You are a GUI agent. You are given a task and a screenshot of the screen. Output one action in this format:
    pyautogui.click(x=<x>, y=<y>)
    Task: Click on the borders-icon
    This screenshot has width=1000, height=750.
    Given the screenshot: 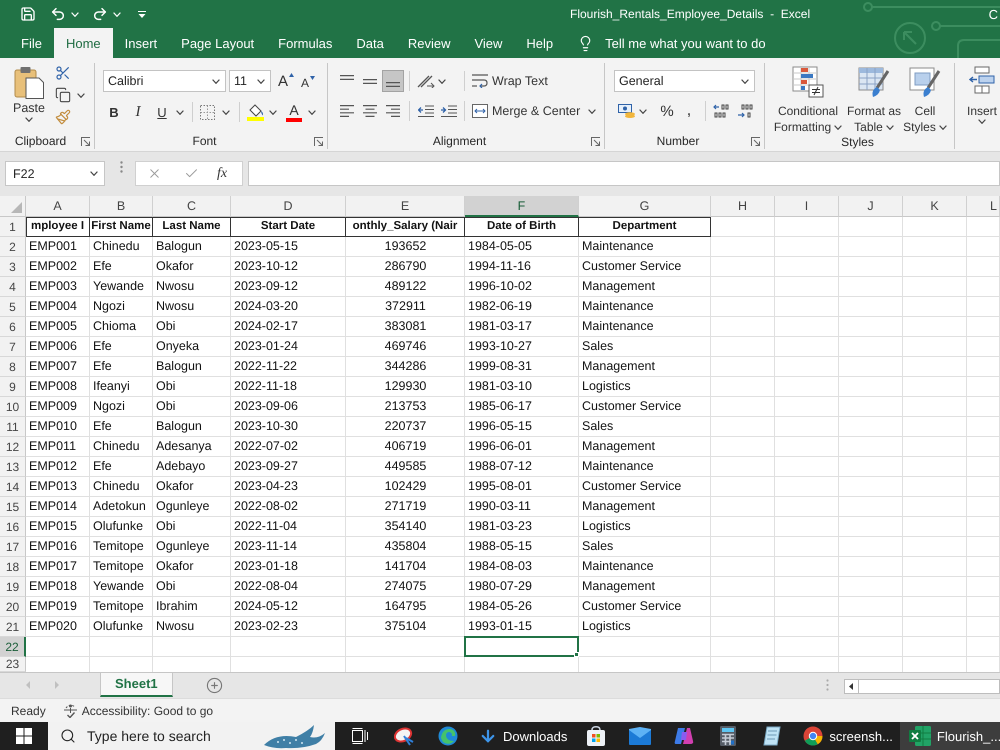 What is the action you would take?
    pyautogui.click(x=207, y=112)
    